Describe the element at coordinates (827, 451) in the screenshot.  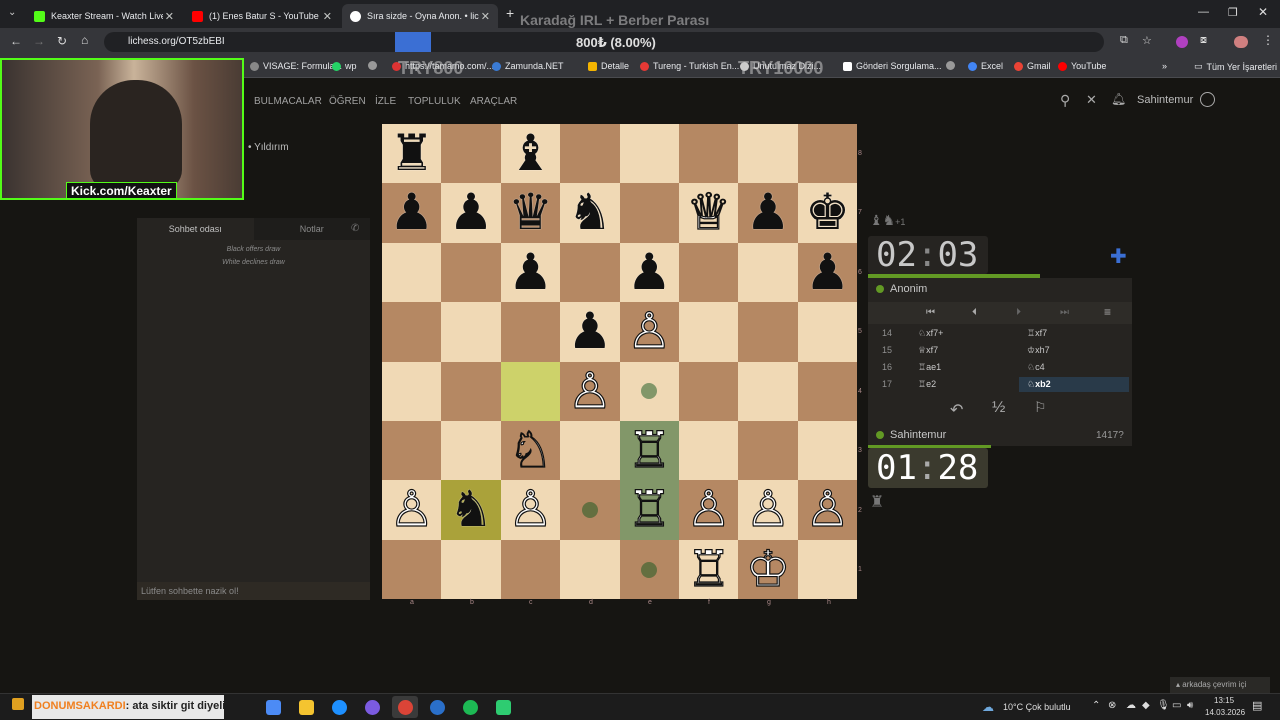
I see `square-h3` at that location.